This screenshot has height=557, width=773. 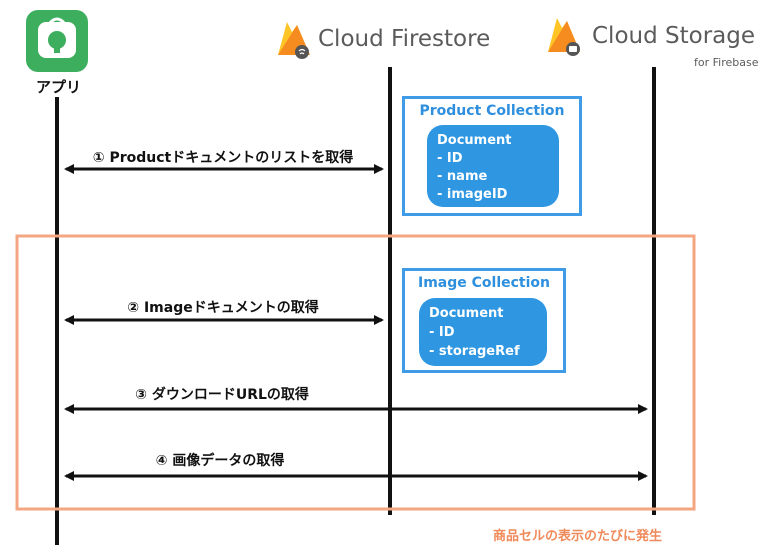 What do you see at coordinates (493, 166) in the screenshot?
I see `product-document-card: Document - ID - name - imageID` at bounding box center [493, 166].